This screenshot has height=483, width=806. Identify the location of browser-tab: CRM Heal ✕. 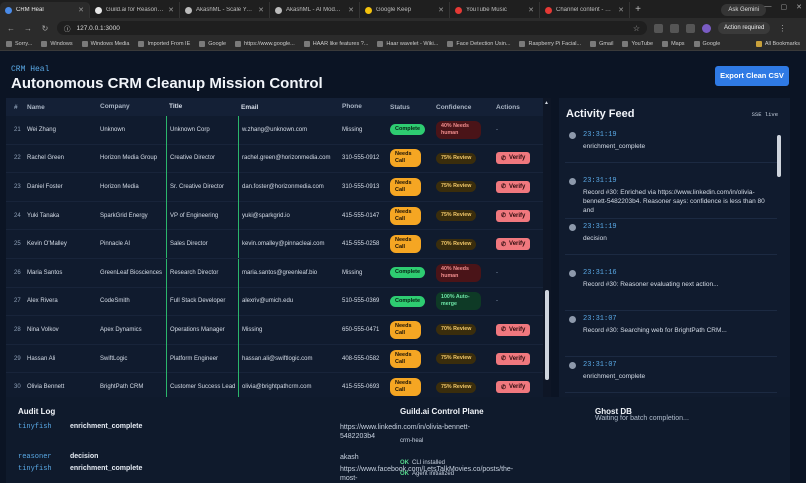
(45, 10).